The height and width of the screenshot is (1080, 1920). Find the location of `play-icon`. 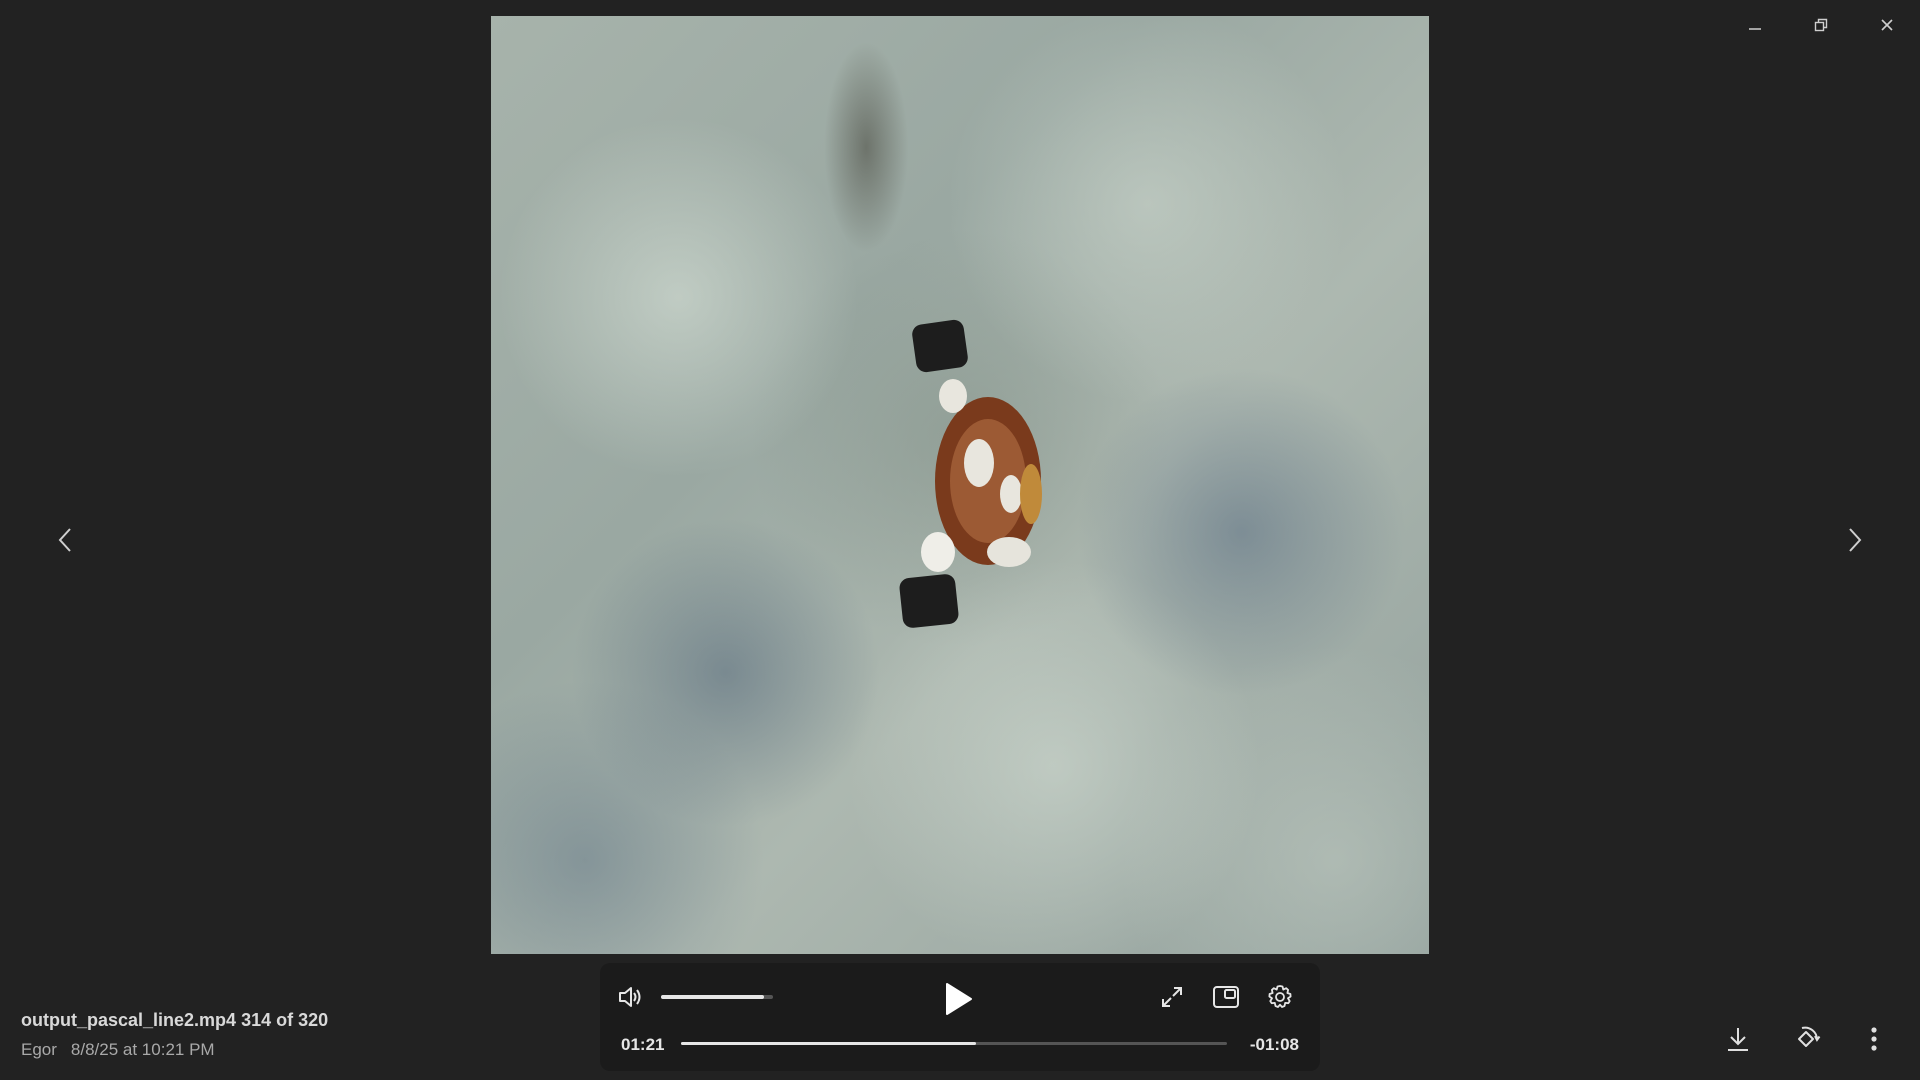

play-icon is located at coordinates (959, 999).